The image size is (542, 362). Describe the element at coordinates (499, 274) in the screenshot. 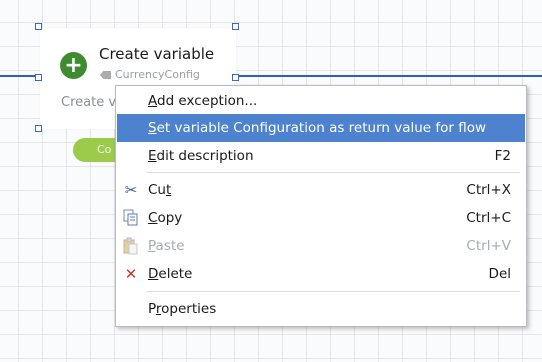

I see `menu-item-shortcut: Del` at that location.